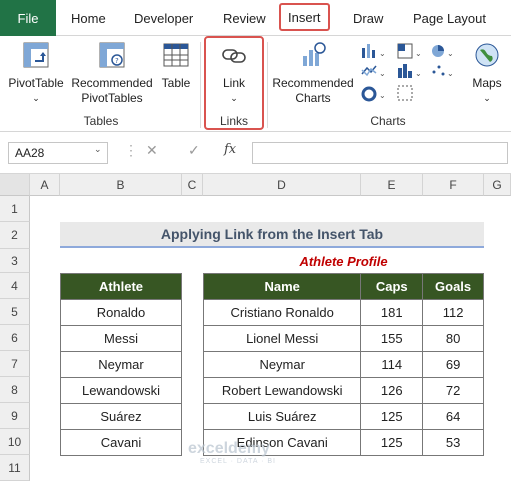  I want to click on column-header-f: F, so click(453, 185).